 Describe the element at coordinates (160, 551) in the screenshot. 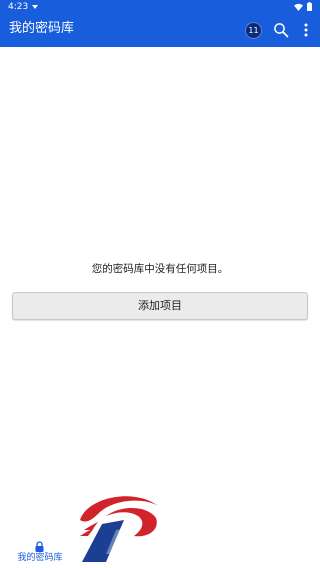

I see `bottom-navigation: 我的密码库` at that location.